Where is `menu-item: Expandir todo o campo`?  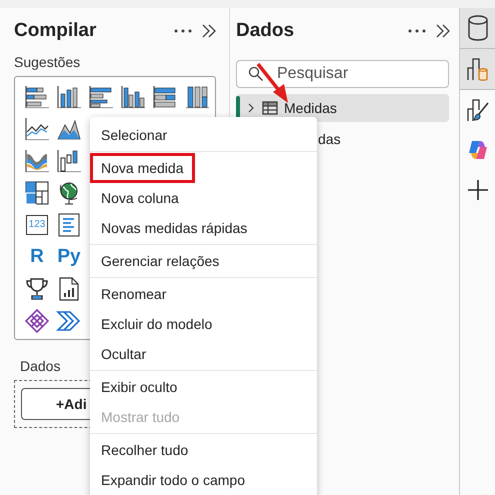
menu-item: Expandir todo o campo is located at coordinates (173, 480).